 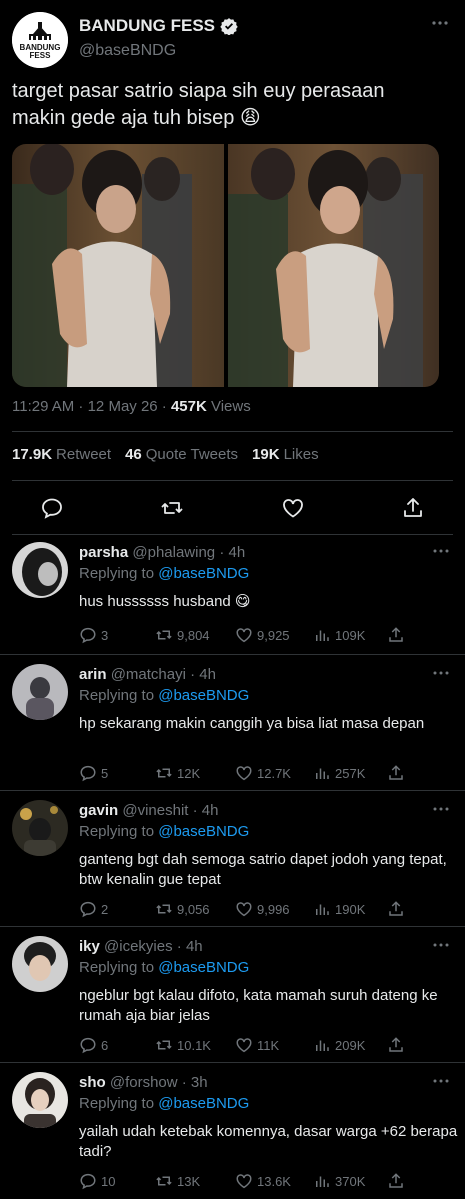 What do you see at coordinates (350, 635) in the screenshot?
I see `reply-views-stat: 109K` at bounding box center [350, 635].